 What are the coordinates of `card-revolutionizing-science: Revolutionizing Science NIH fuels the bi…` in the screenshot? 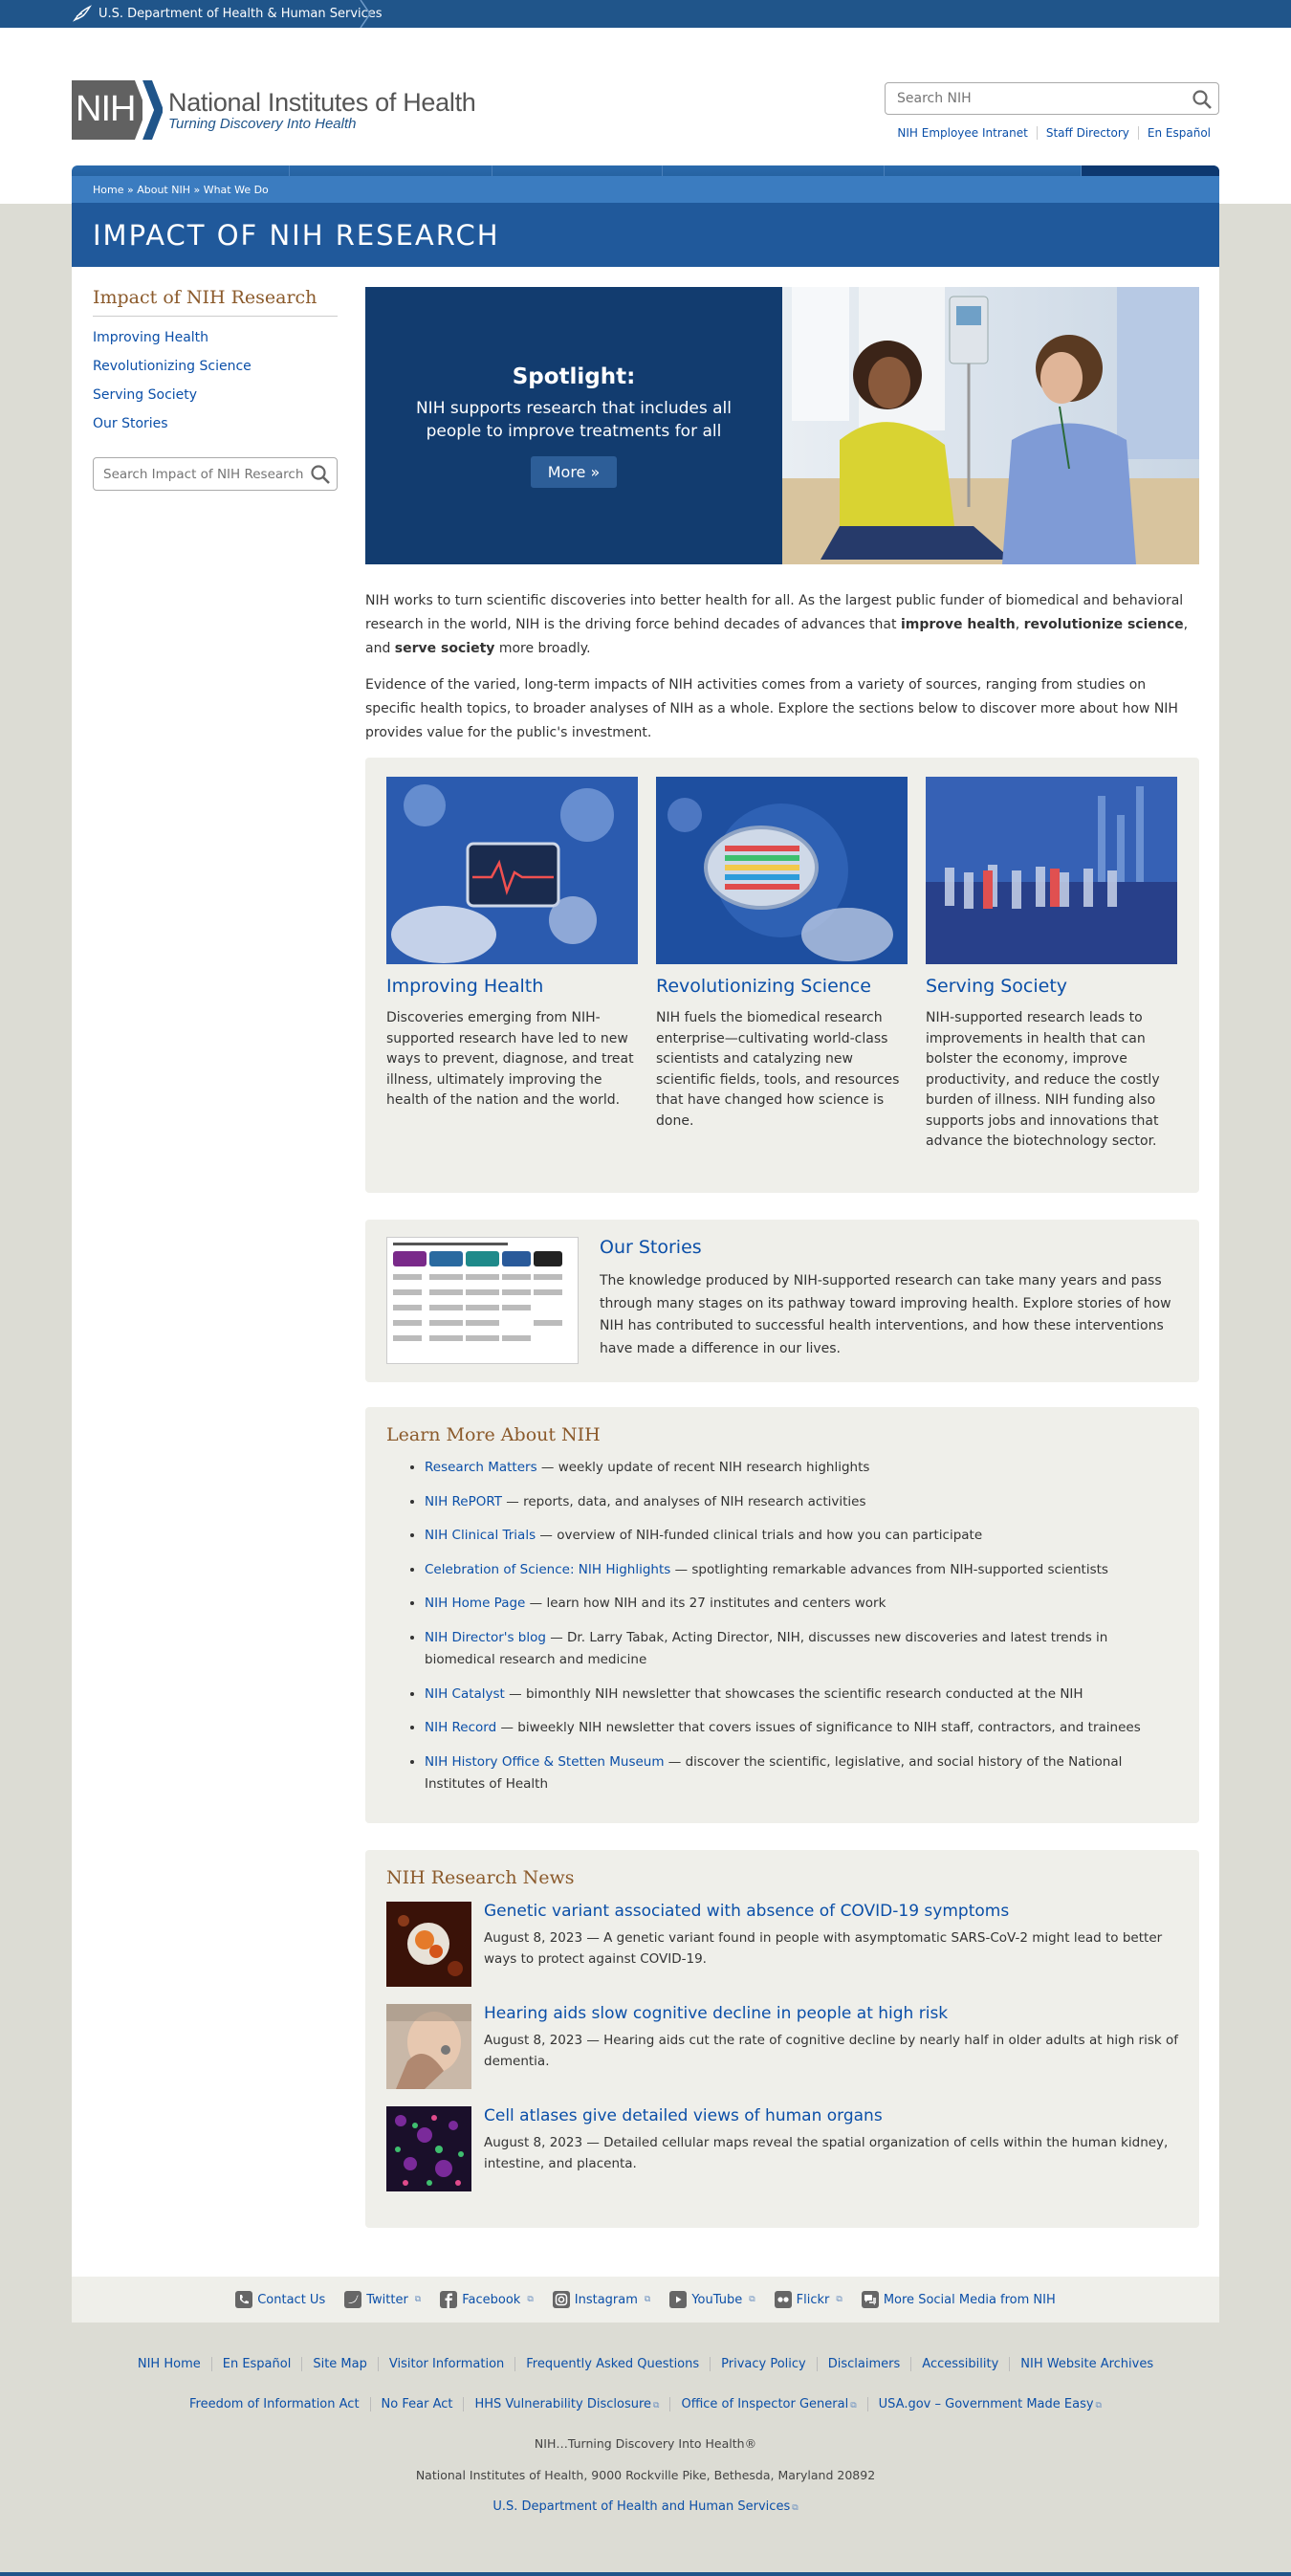 It's located at (782, 975).